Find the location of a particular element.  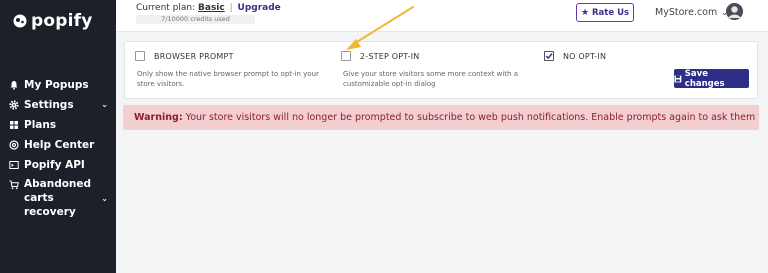

browser-prompt-checkbox is located at coordinates (140, 56).